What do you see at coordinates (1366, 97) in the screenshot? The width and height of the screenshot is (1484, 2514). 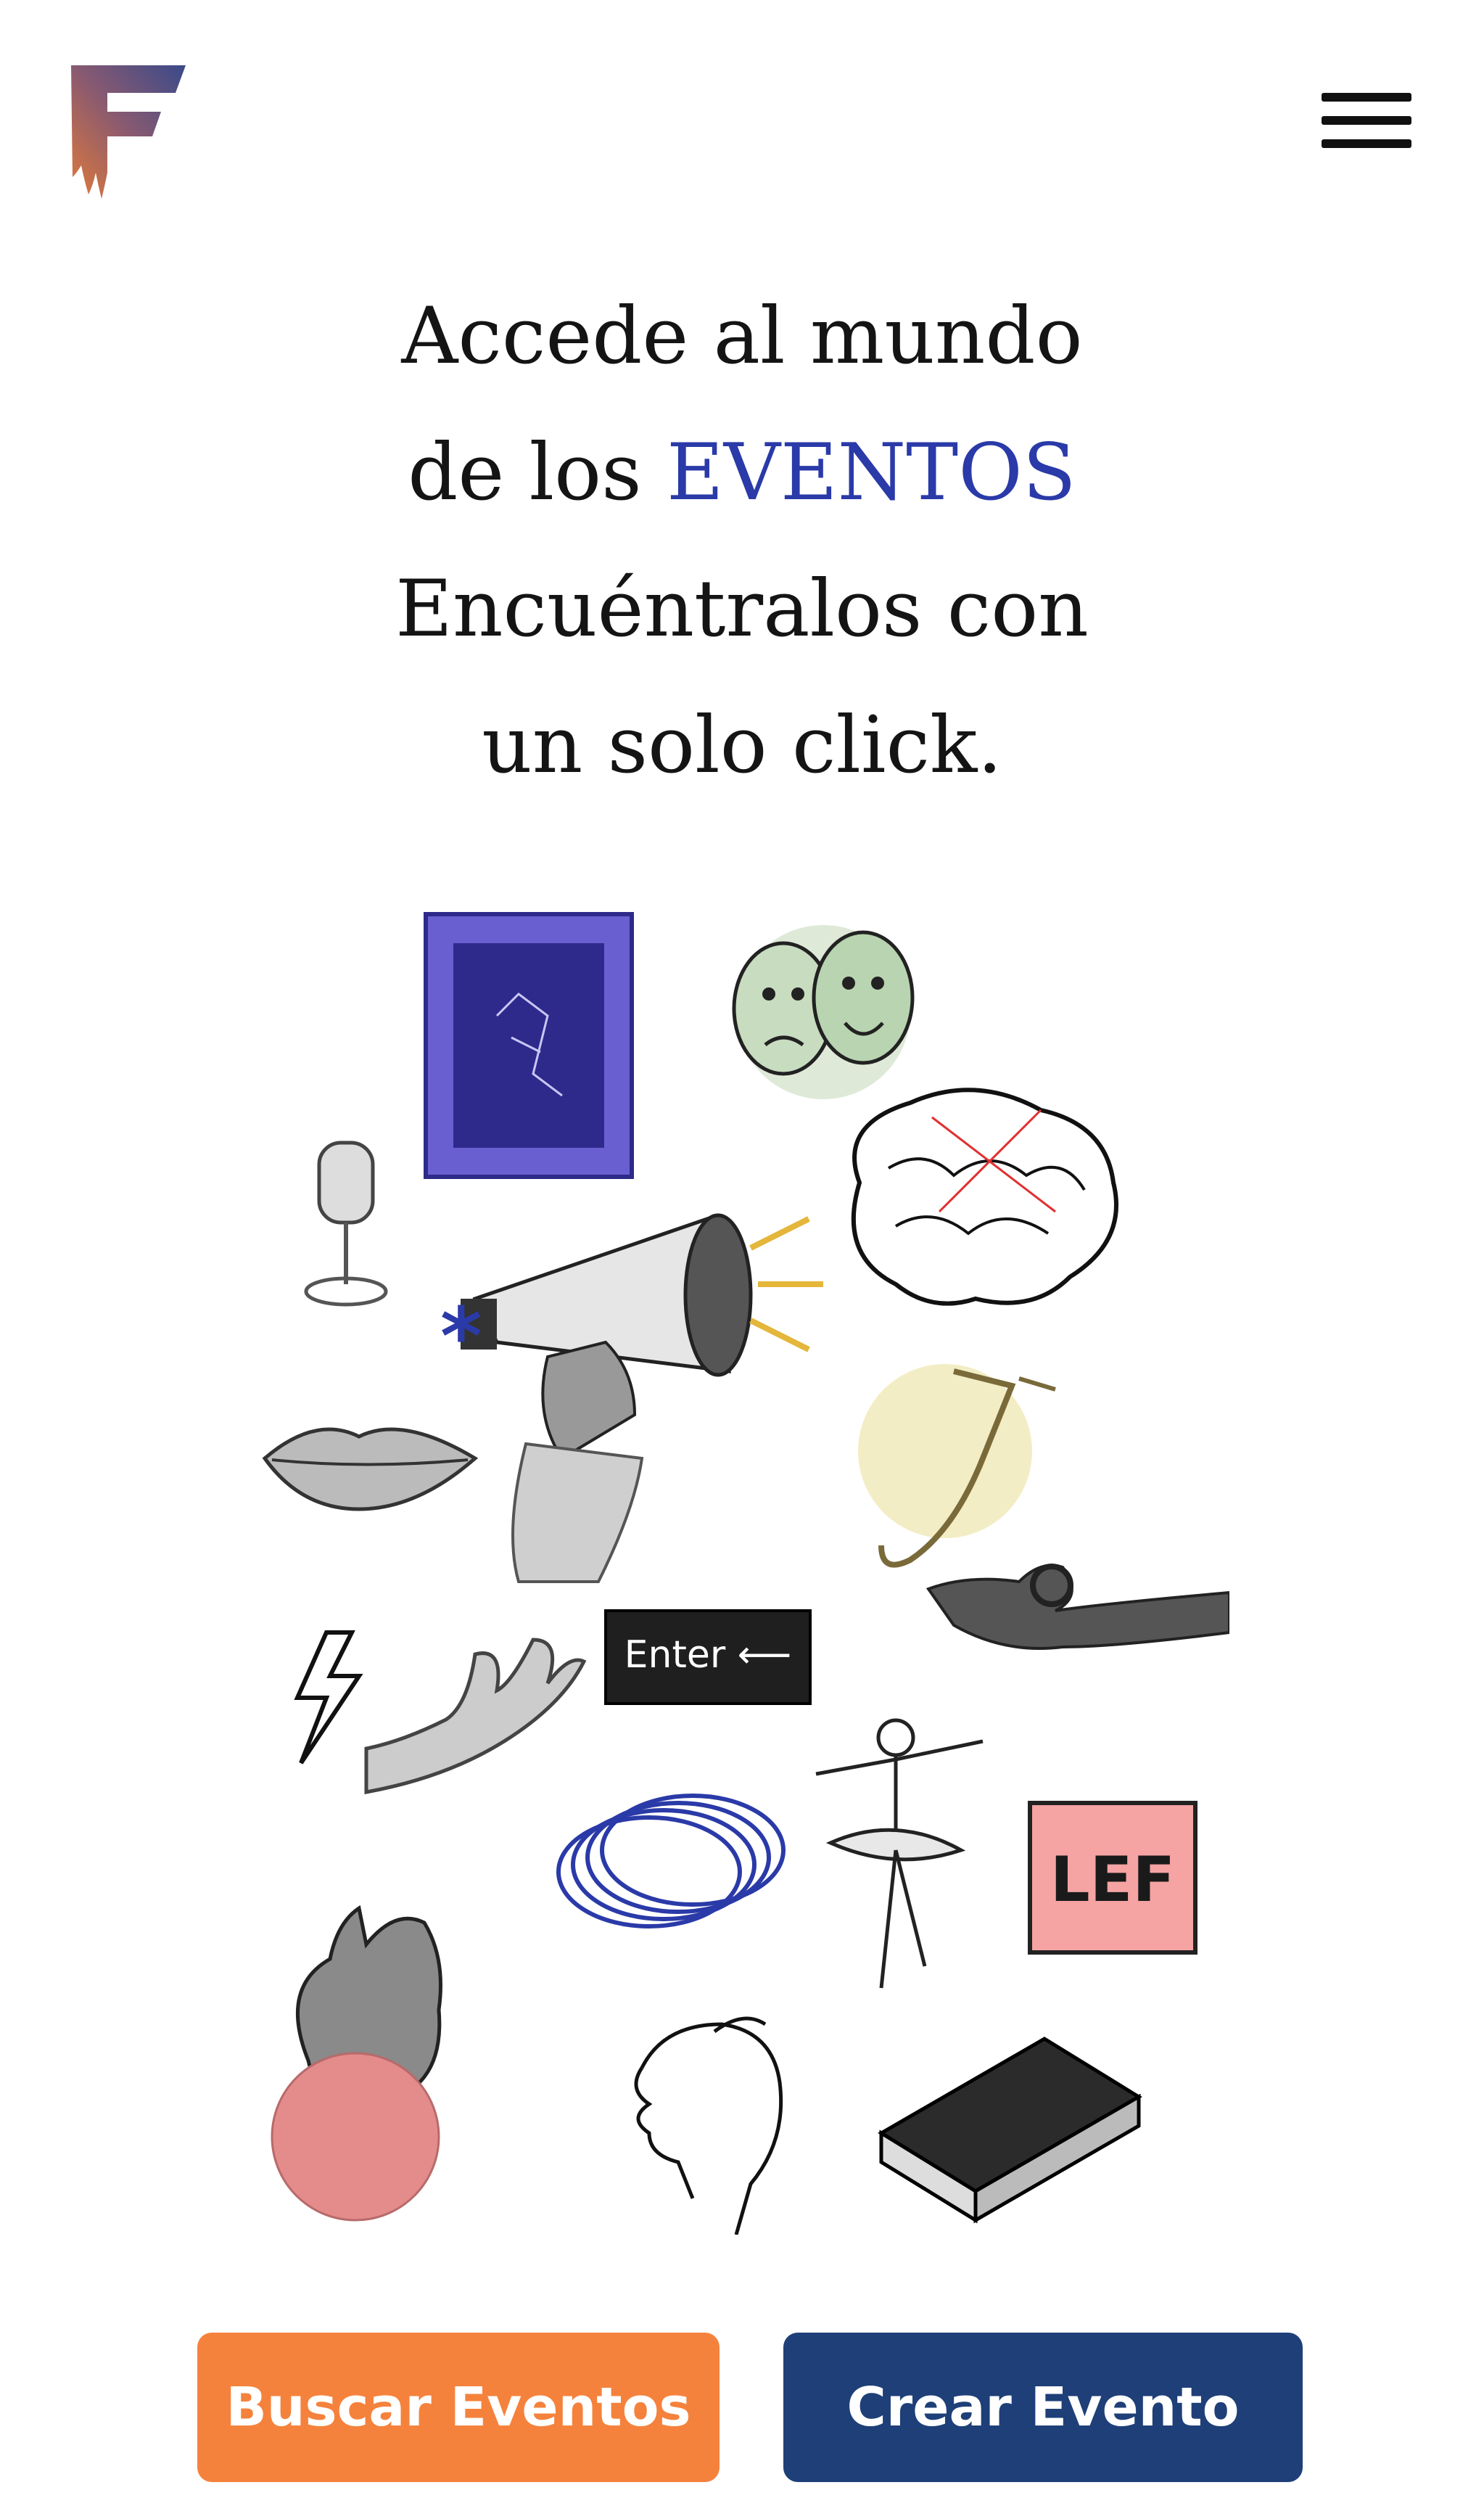 I see `menu-bar-top` at bounding box center [1366, 97].